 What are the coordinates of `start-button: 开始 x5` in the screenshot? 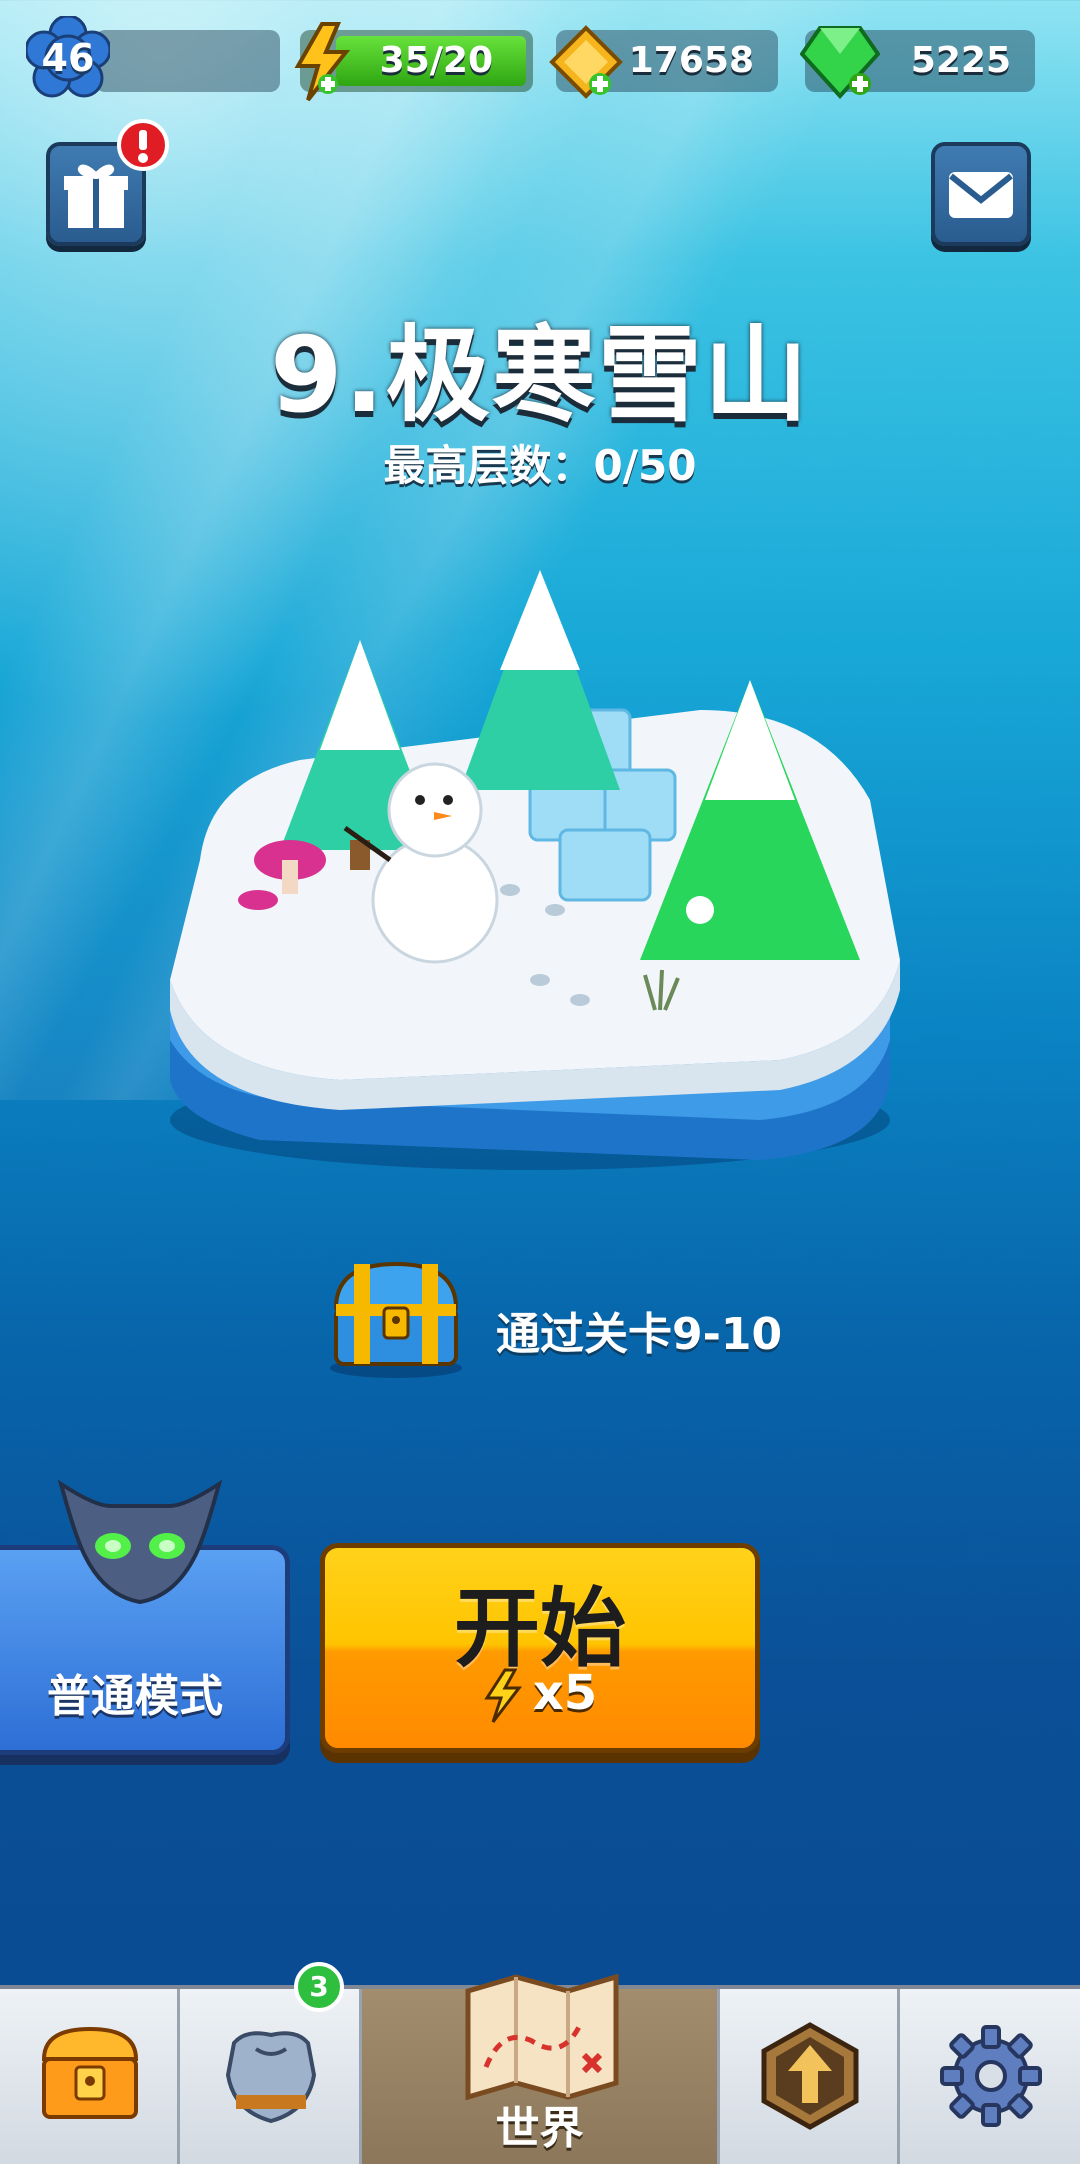 It's located at (540, 1648).